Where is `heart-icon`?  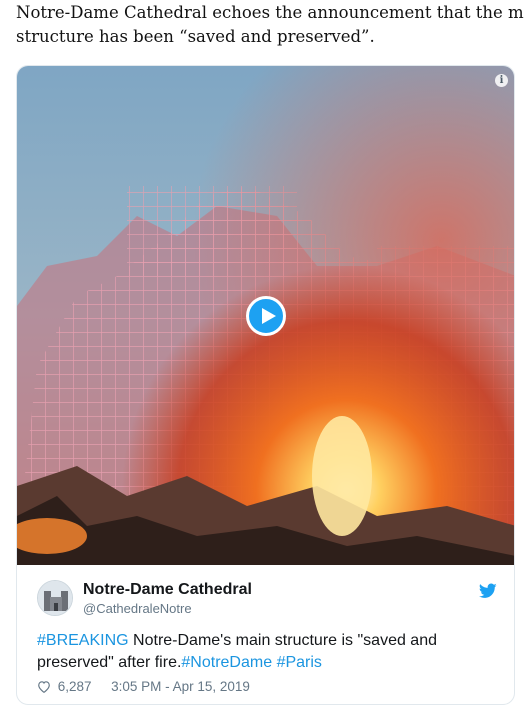 heart-icon is located at coordinates (44, 686).